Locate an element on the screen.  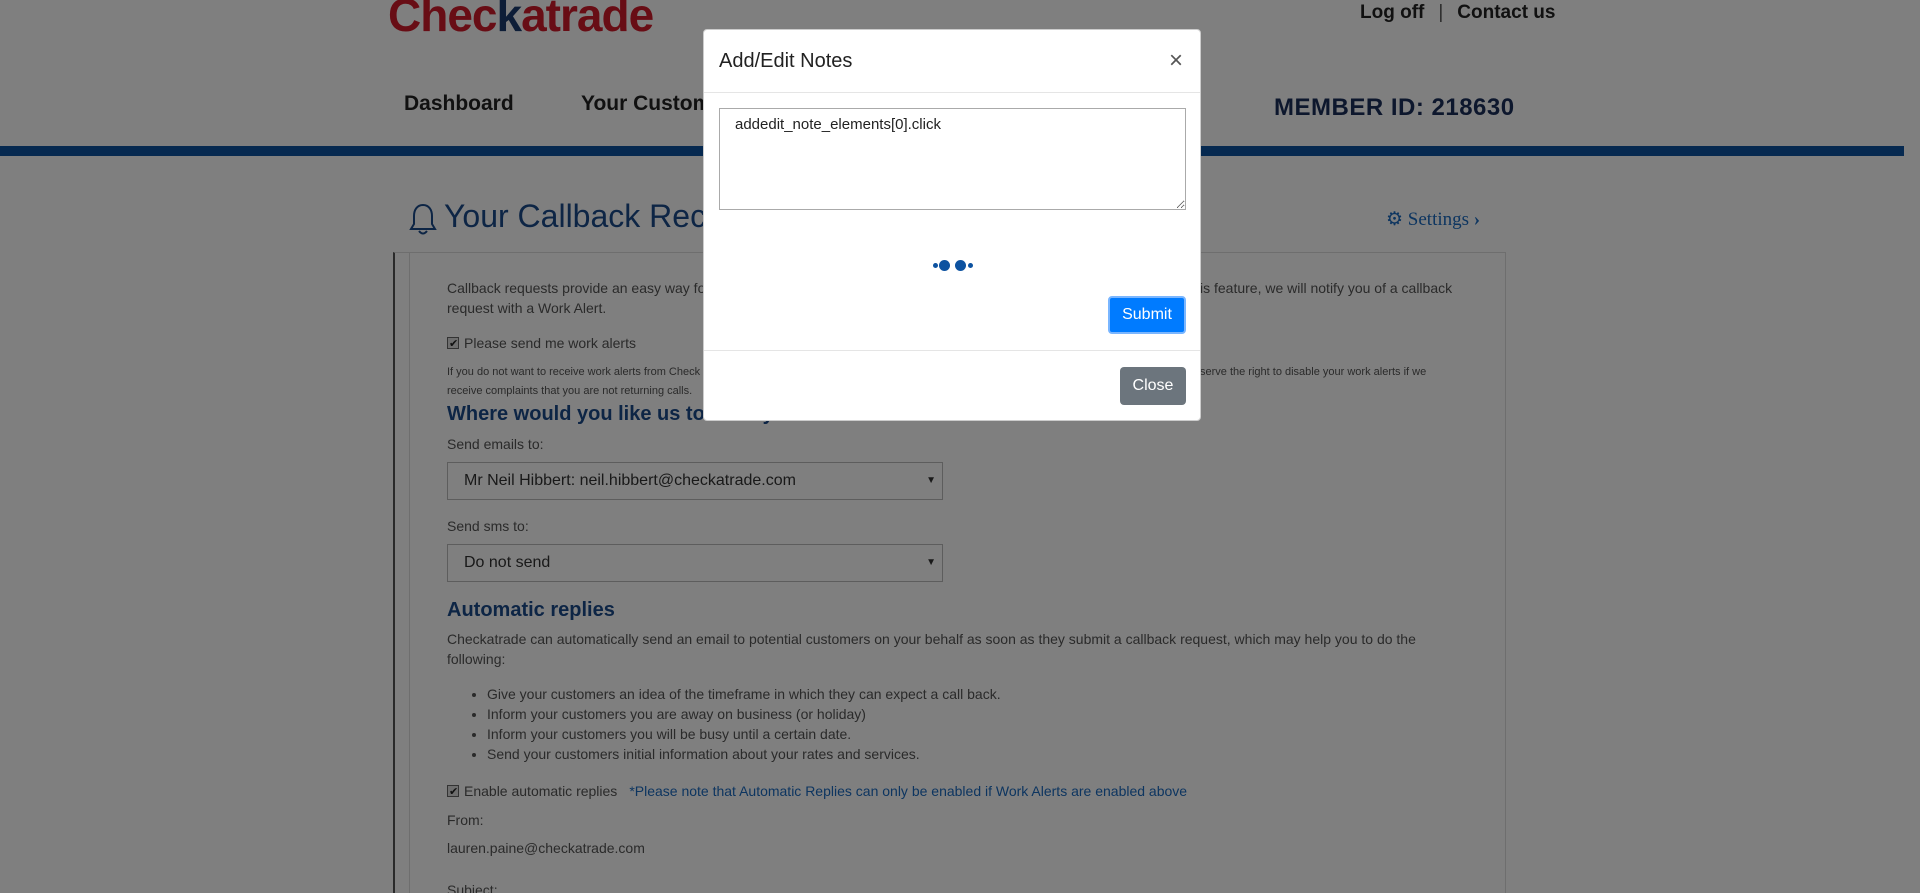
loading-spinner-icon is located at coordinates (954, 265).